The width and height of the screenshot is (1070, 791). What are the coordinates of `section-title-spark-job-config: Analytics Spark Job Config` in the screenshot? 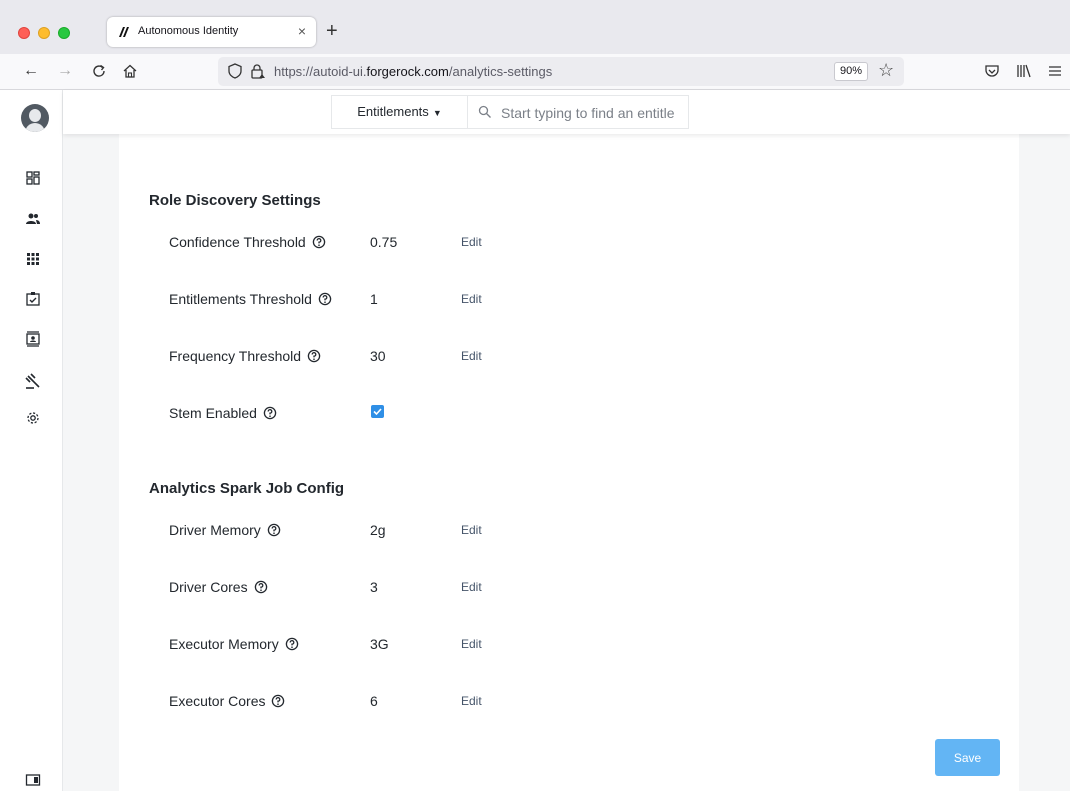 It's located at (247, 488).